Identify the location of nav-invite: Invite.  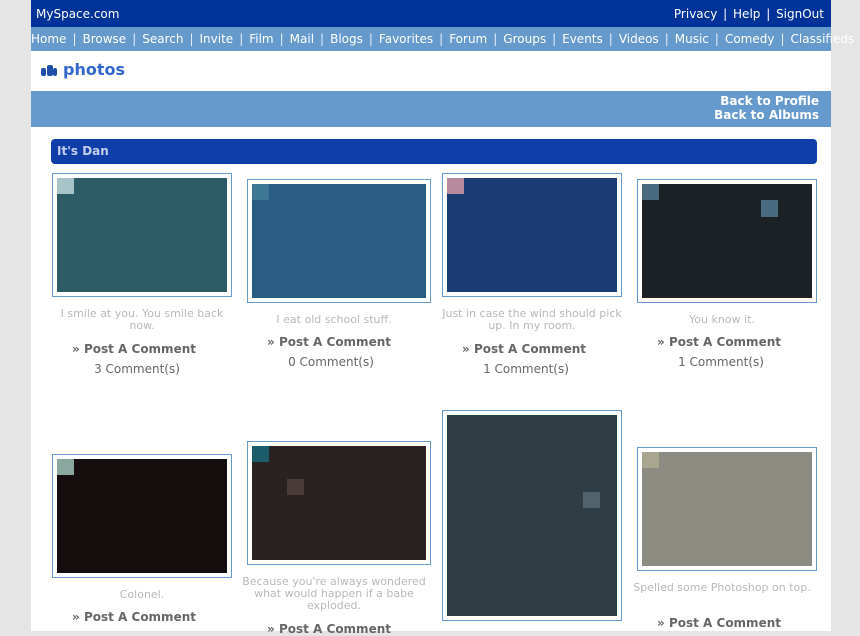
(217, 39).